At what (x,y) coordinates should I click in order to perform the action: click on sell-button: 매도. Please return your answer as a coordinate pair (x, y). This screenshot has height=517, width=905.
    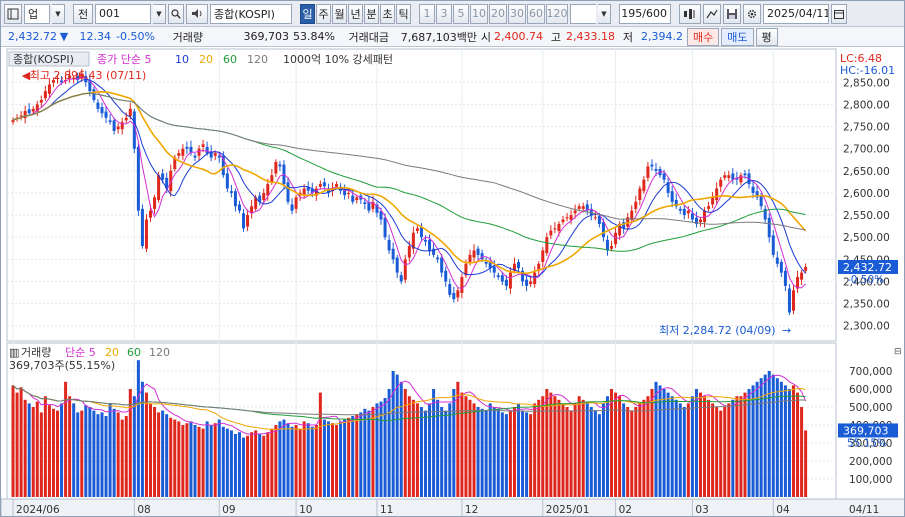
    Looking at the image, I should click on (737, 36).